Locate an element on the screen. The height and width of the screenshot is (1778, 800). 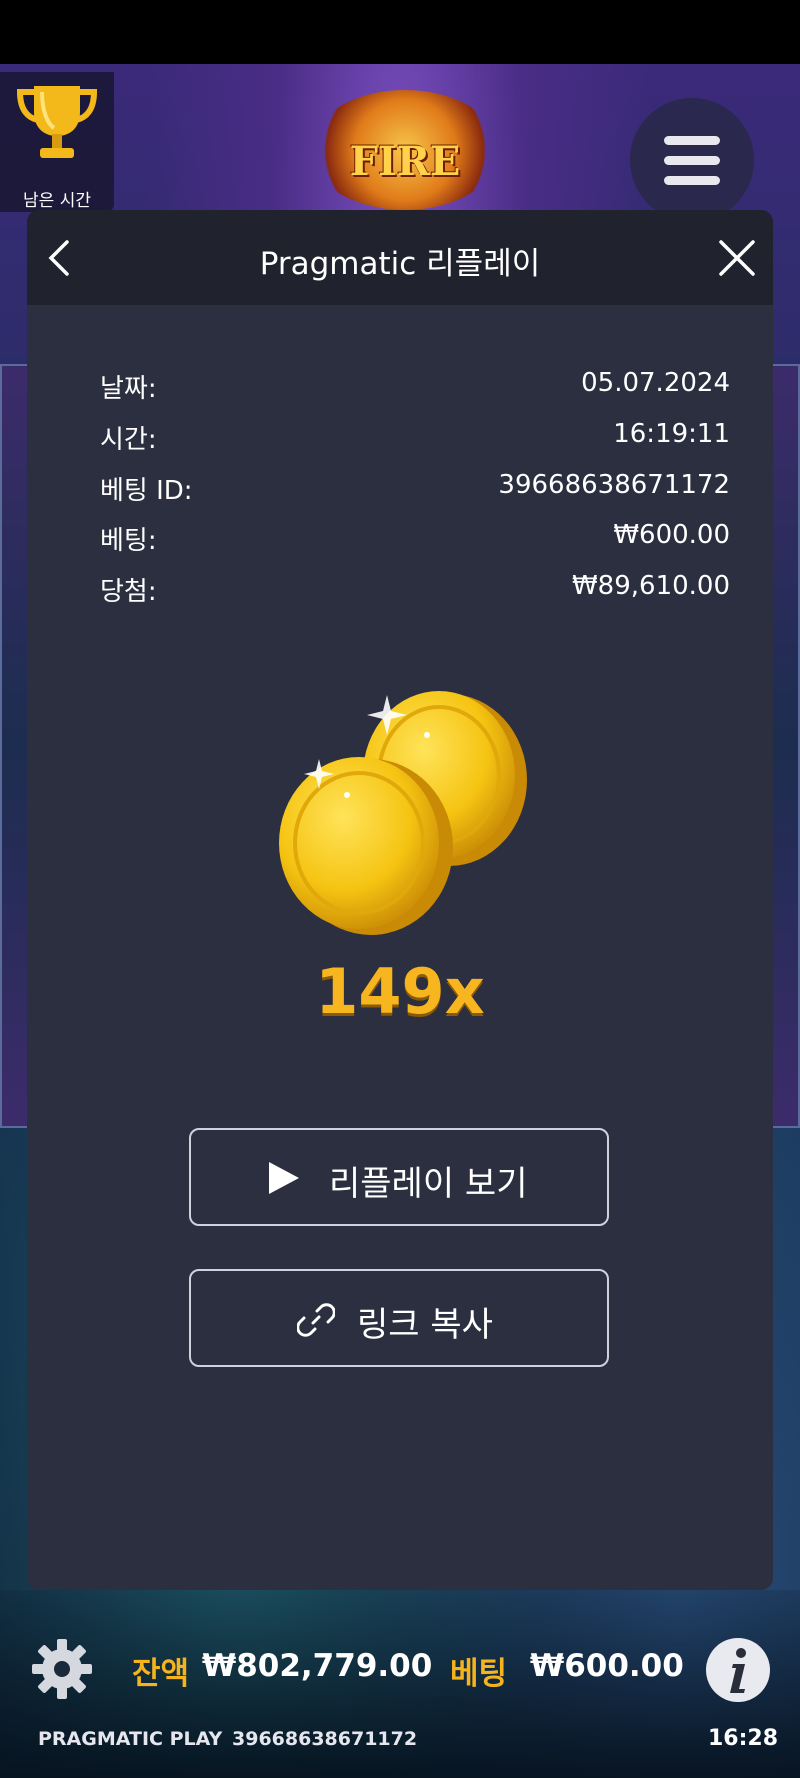
copy-link-button: 링크 복사 is located at coordinates (399, 1318).